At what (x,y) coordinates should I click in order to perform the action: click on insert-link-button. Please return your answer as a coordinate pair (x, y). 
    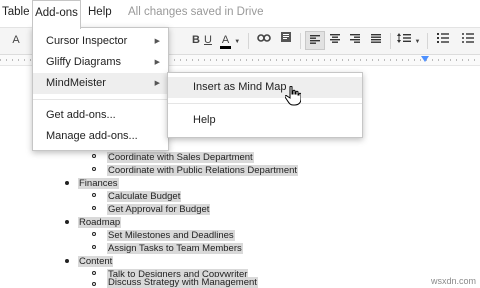
    Looking at the image, I should click on (264, 40).